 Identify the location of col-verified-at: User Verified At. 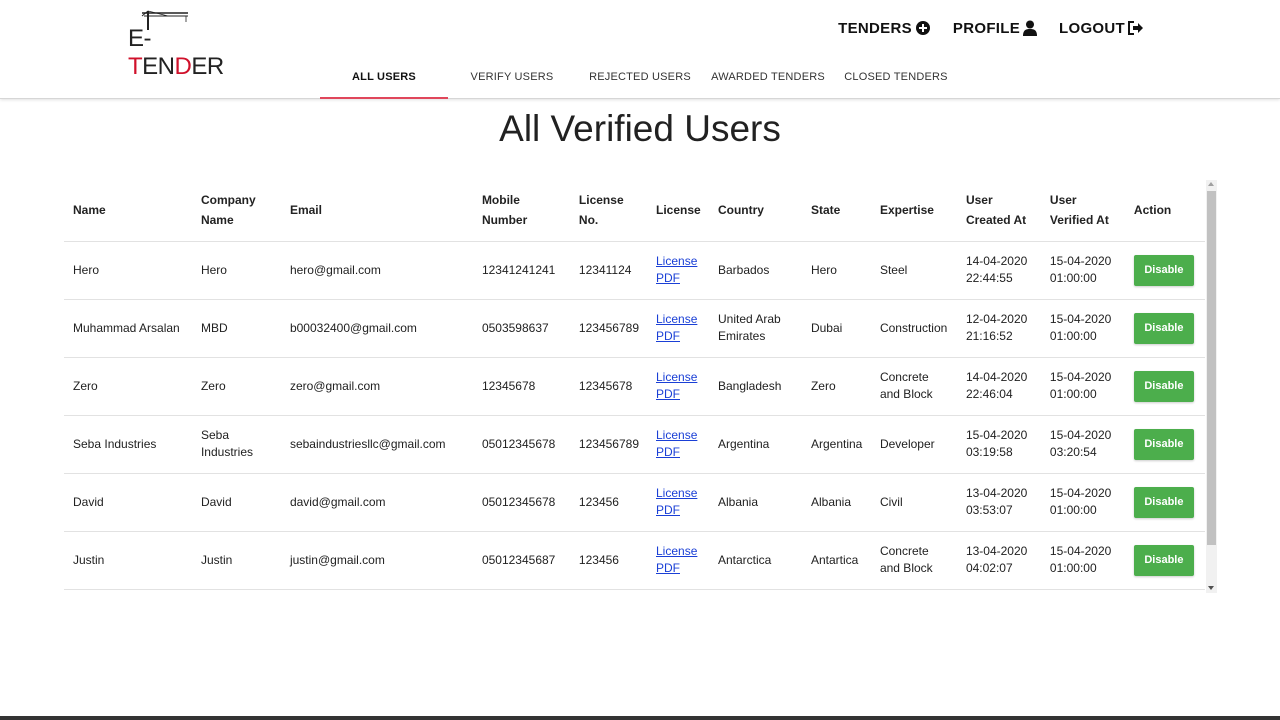
(1082, 211).